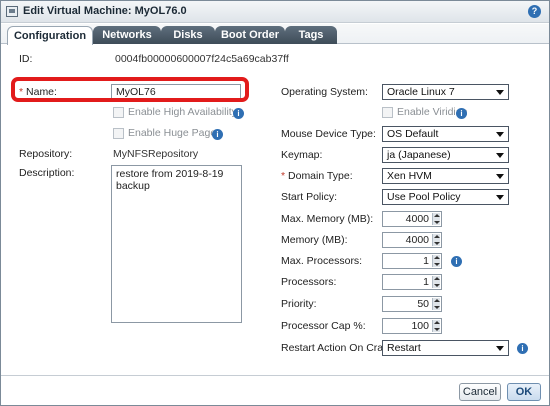 The width and height of the screenshot is (550, 406). Describe the element at coordinates (182, 112) in the screenshot. I see `high-availability-label: Enable High Availability` at that location.